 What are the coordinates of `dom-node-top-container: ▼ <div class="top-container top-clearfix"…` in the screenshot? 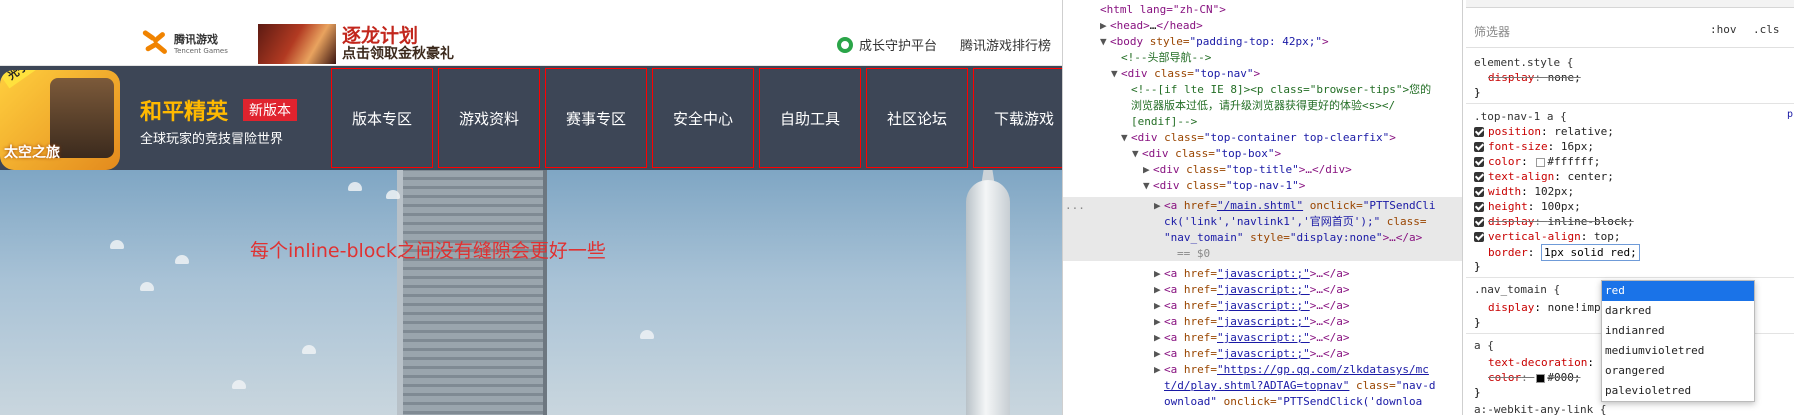 It's located at (1258, 138).